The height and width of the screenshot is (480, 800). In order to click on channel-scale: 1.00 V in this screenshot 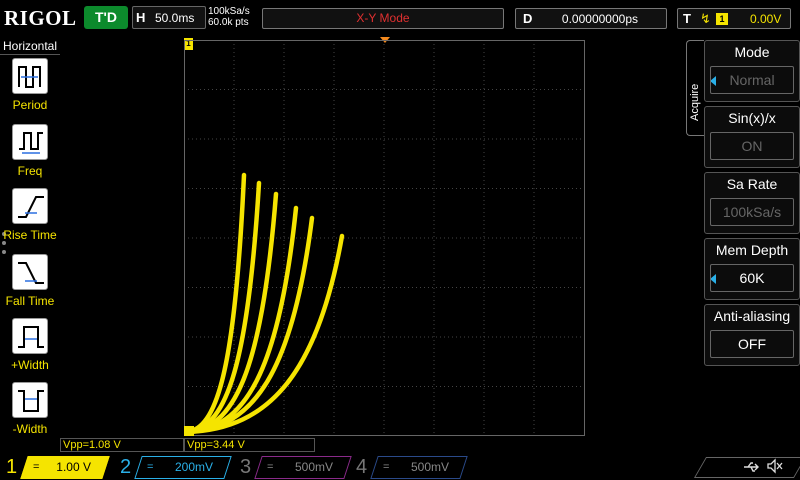, I will do `click(73, 467)`.